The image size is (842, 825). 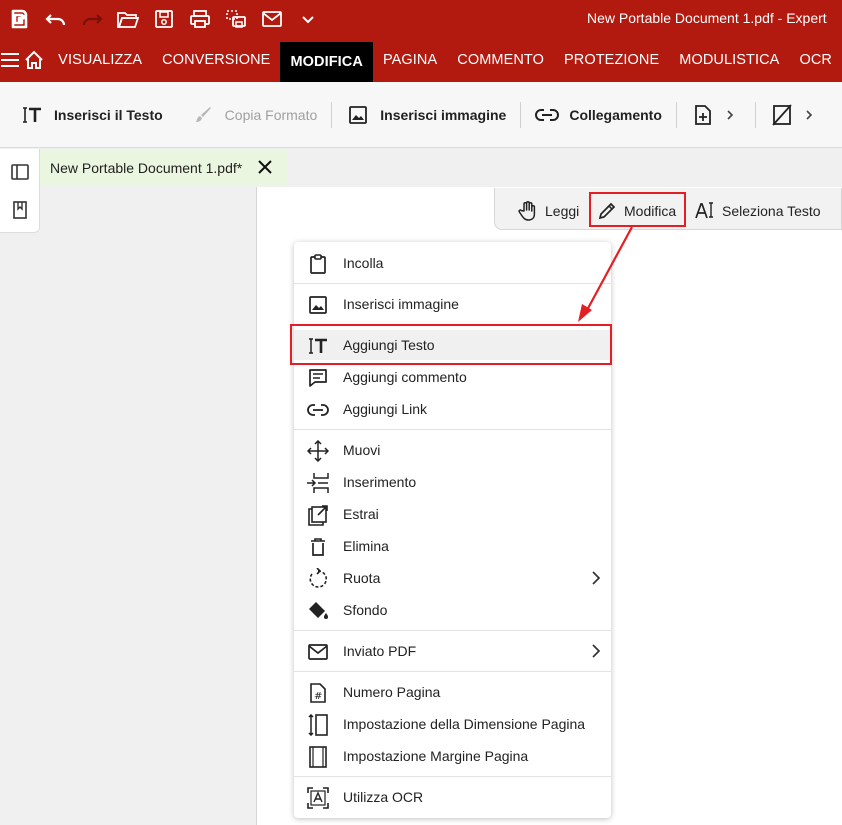 I want to click on menu-item-inviato-pdf: Inviato PDF, so click(x=452, y=651).